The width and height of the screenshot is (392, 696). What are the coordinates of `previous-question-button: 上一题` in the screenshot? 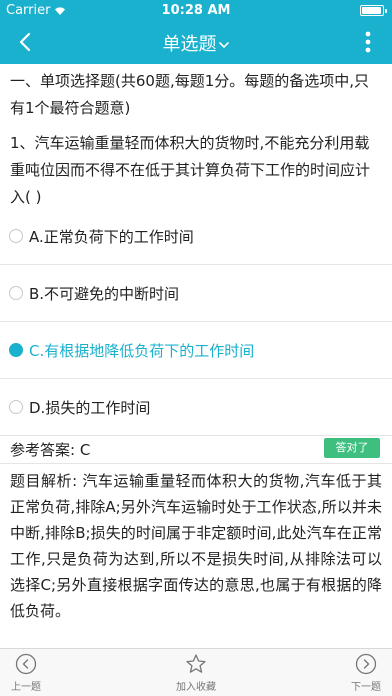 It's located at (33, 674).